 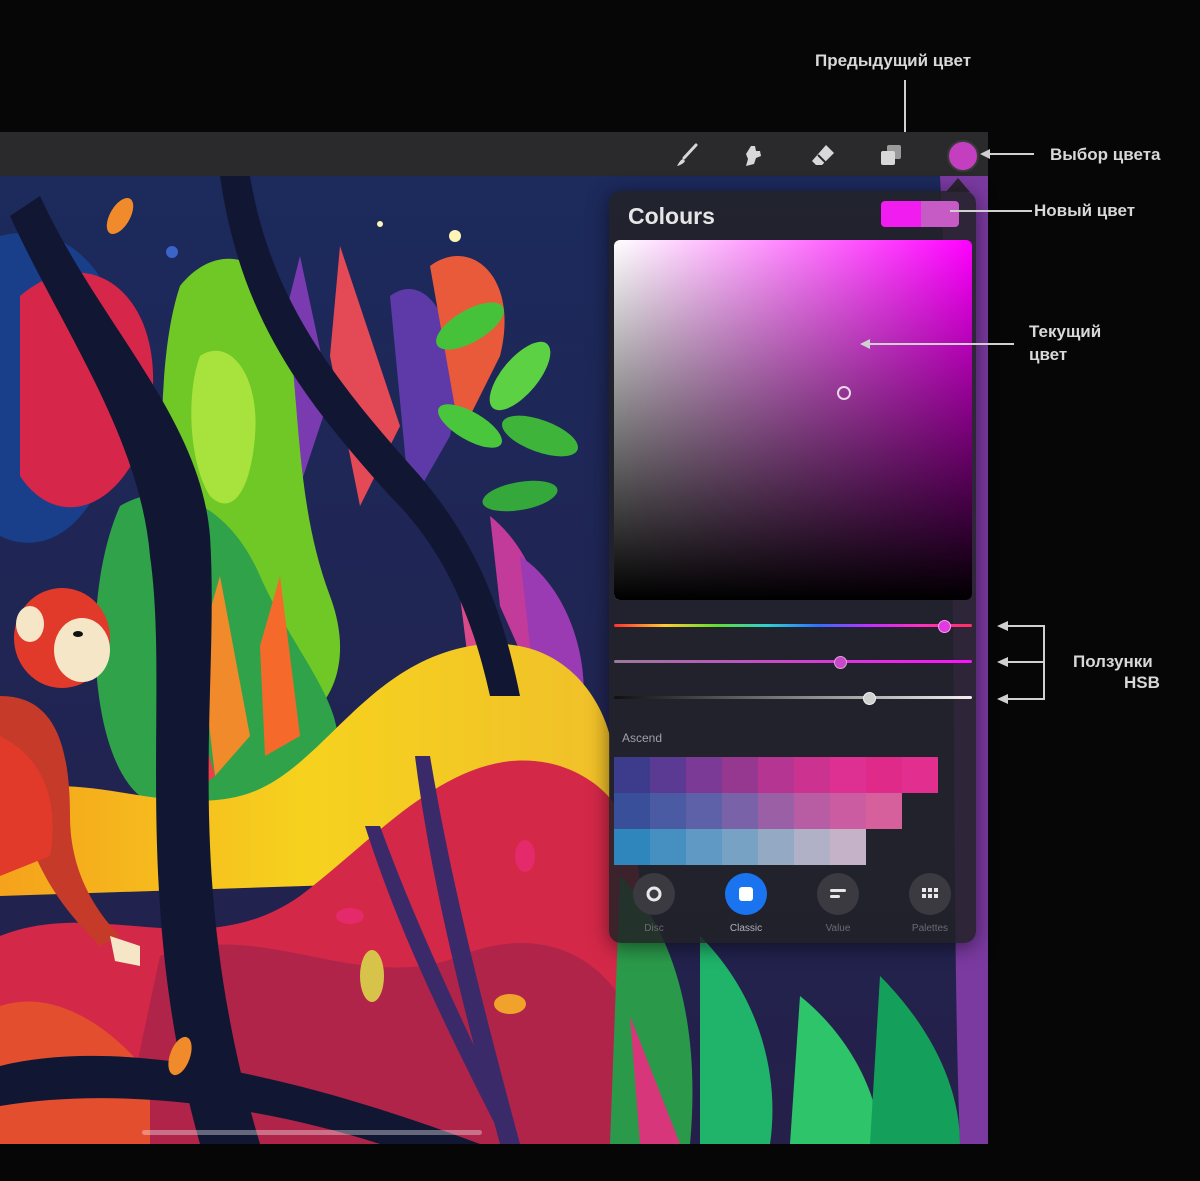 I want to click on palette-swatches, so click(x=776, y=811).